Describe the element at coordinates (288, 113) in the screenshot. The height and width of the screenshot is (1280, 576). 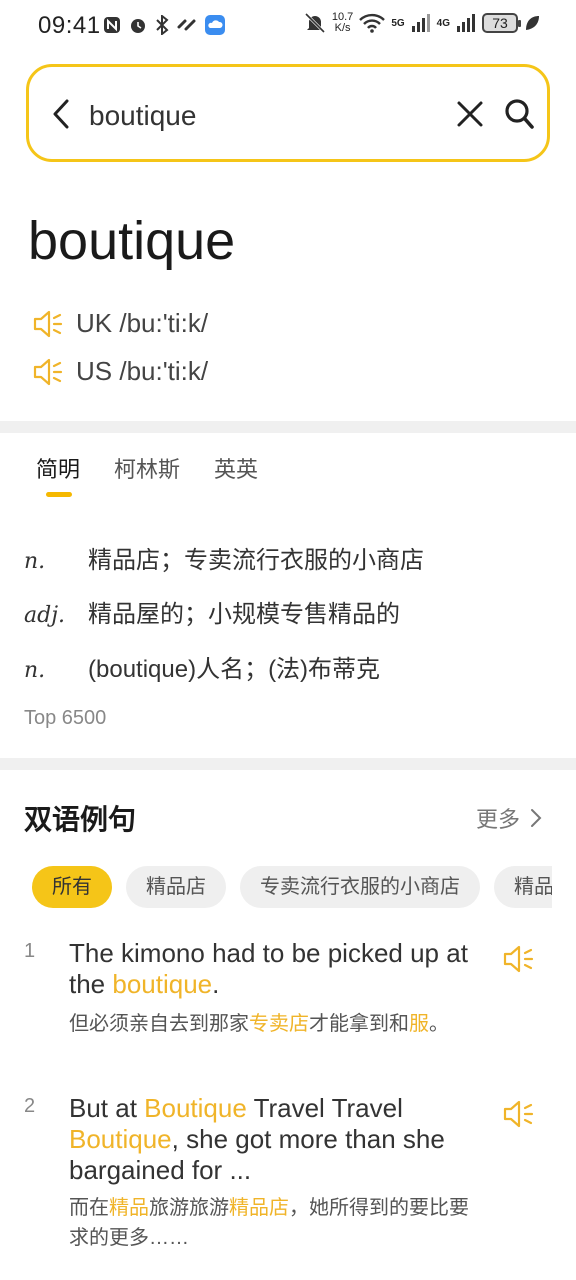
I see `search-bar: boutique` at that location.